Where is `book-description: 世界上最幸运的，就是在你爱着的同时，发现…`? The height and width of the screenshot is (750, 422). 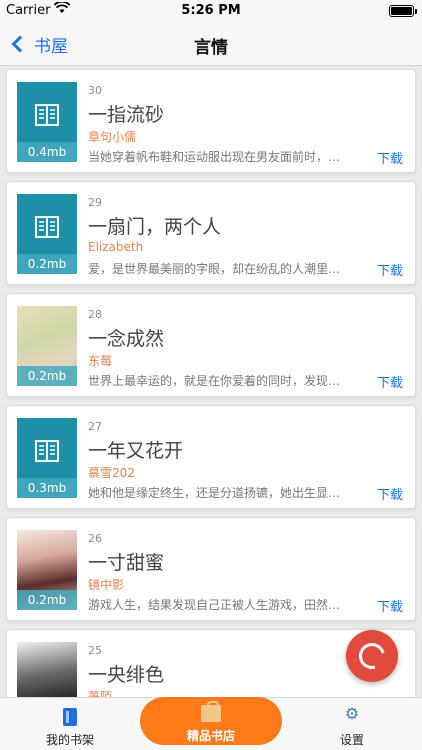 book-description: 世界上最幸运的，就是在你爱着的同时，发现… is located at coordinates (214, 381).